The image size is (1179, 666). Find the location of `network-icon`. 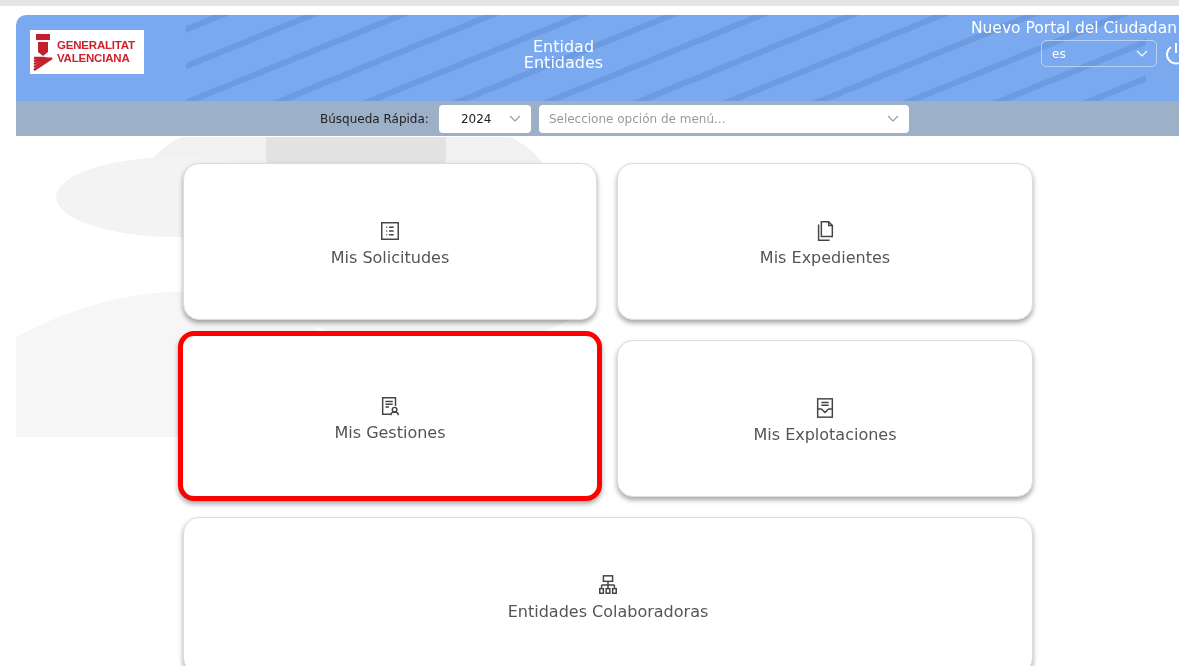

network-icon is located at coordinates (608, 585).